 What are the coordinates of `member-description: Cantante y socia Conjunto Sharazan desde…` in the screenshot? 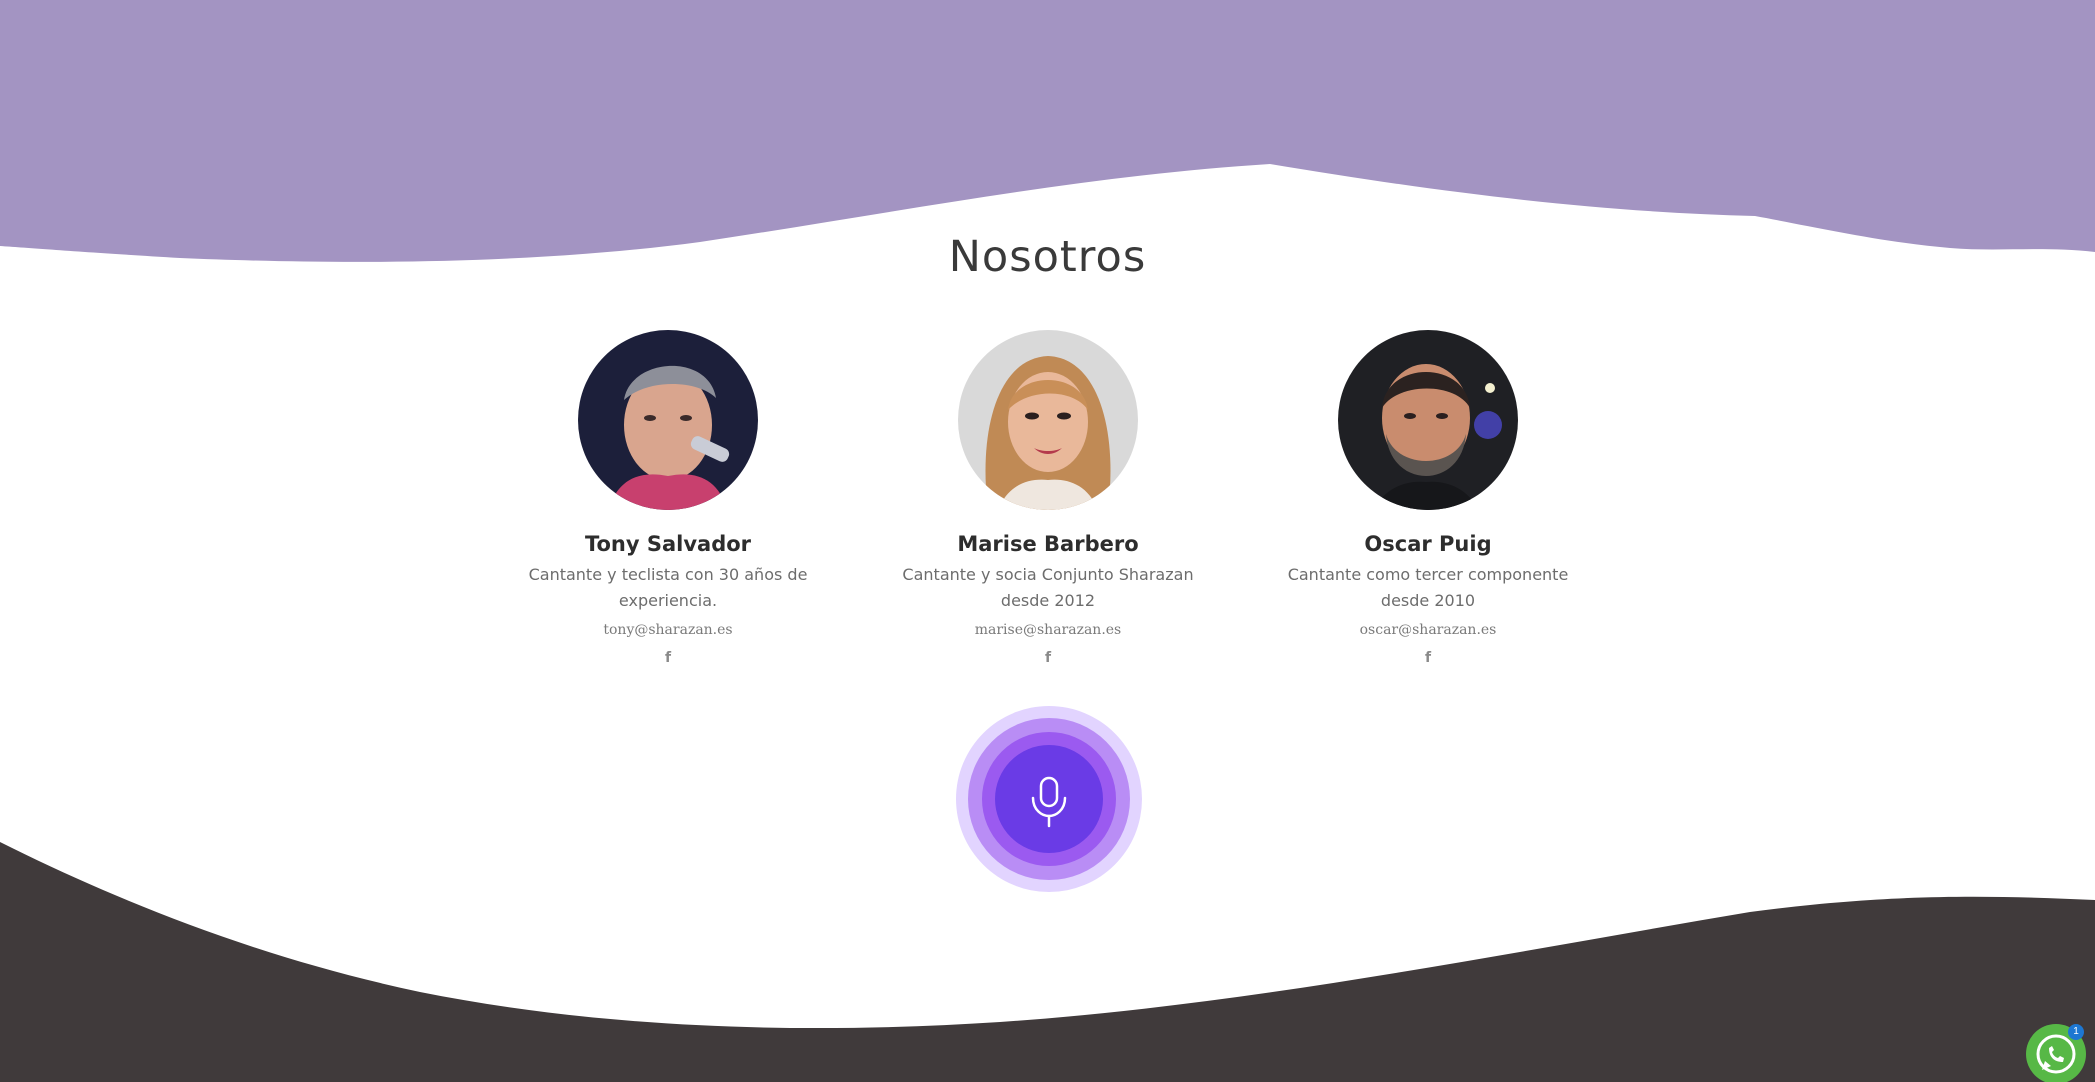 It's located at (1048, 587).